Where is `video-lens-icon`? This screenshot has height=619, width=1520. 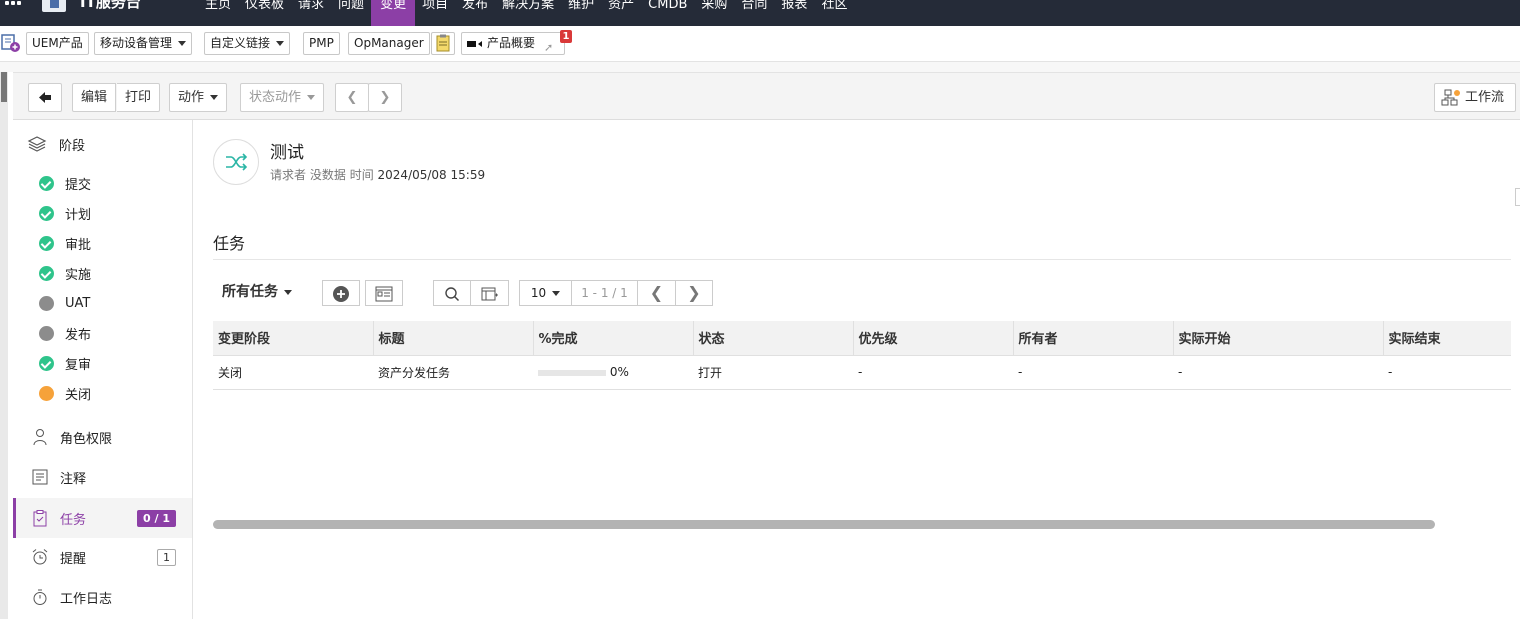
video-lens-icon is located at coordinates (480, 43).